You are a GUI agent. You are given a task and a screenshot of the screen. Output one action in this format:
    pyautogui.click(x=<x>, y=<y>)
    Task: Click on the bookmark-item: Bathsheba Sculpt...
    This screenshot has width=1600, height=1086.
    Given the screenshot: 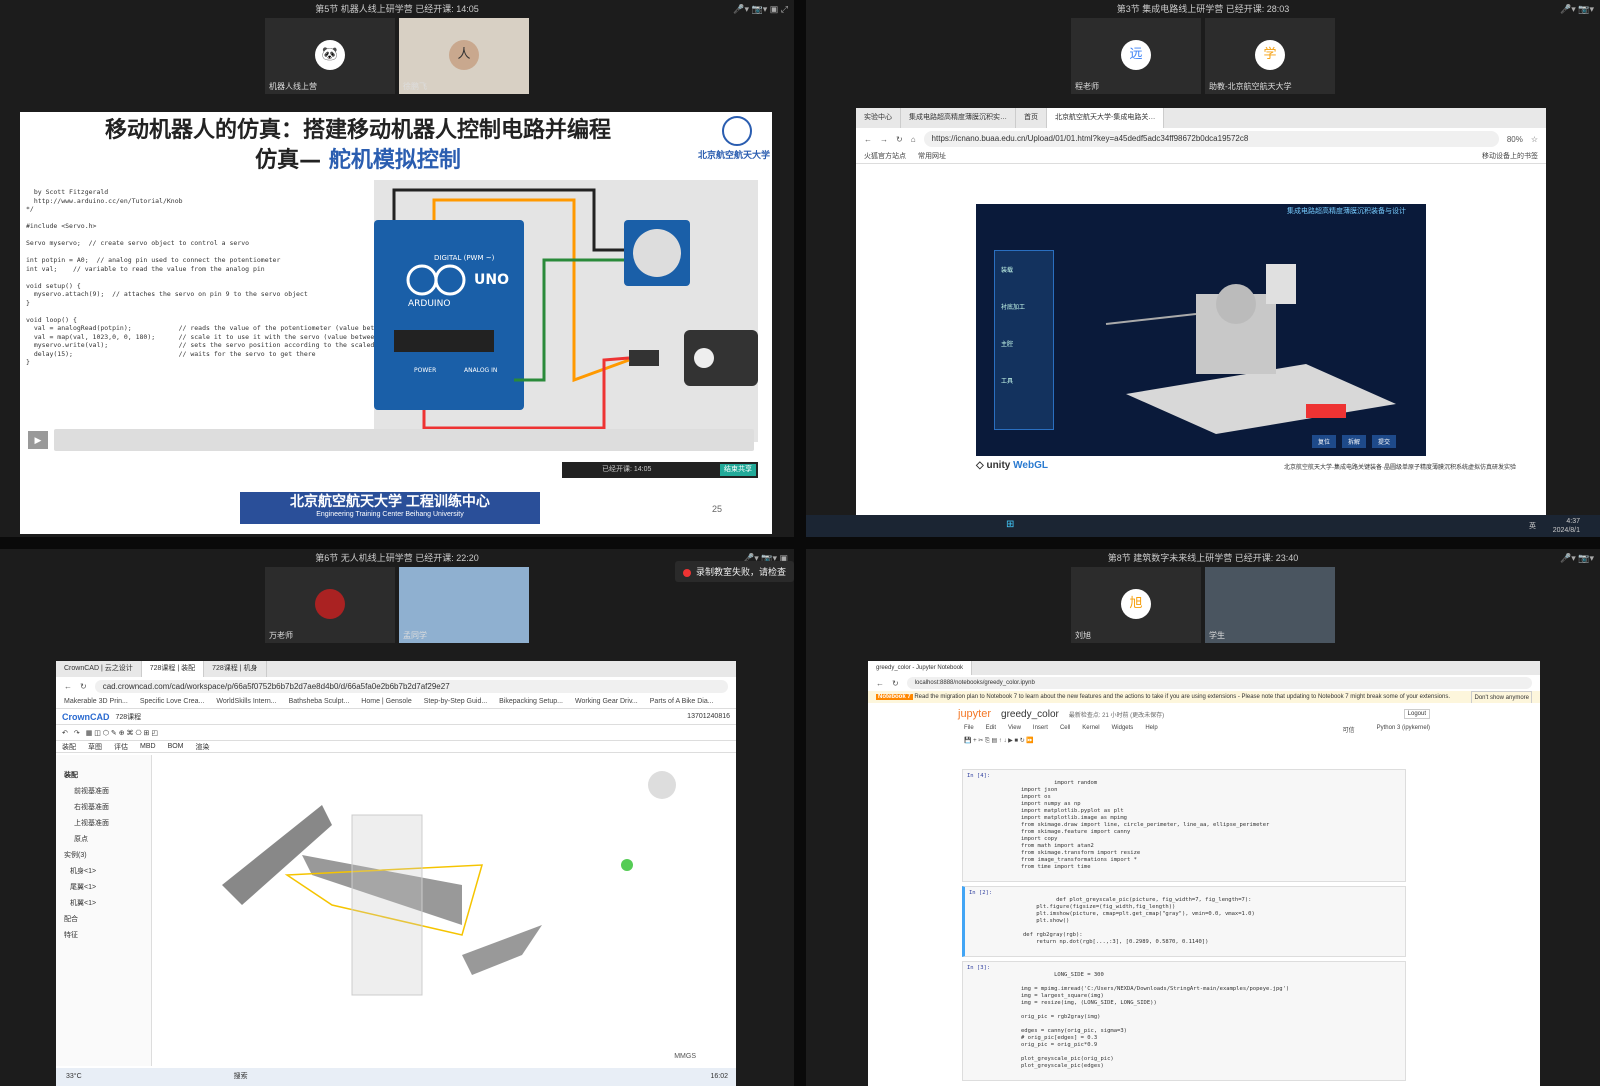 What is the action you would take?
    pyautogui.click(x=319, y=701)
    